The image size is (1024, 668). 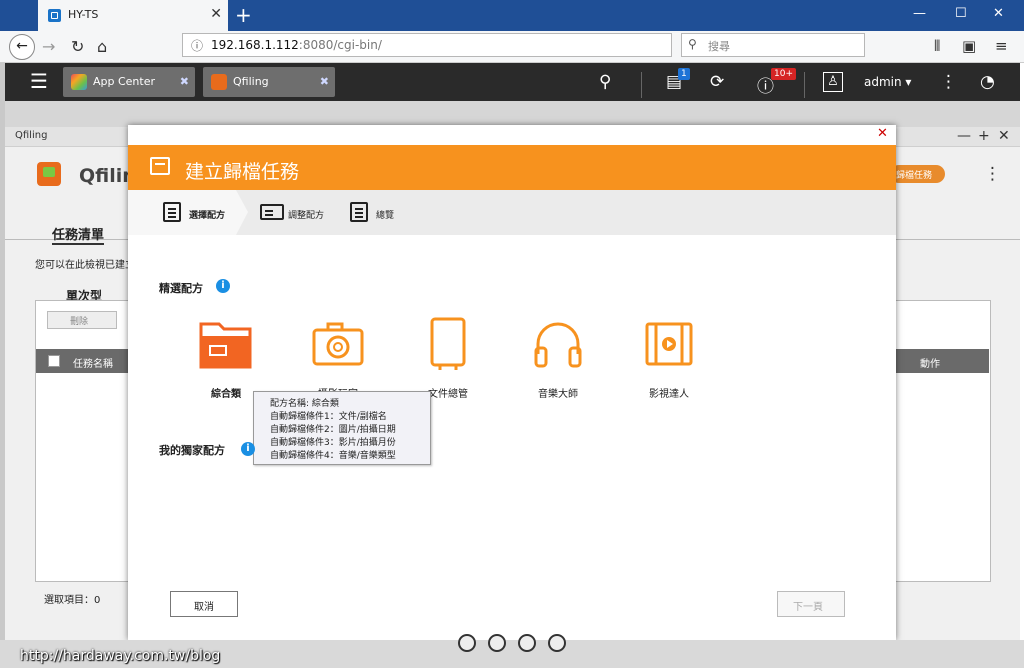 I want to click on camera-icon, so click(x=338, y=344).